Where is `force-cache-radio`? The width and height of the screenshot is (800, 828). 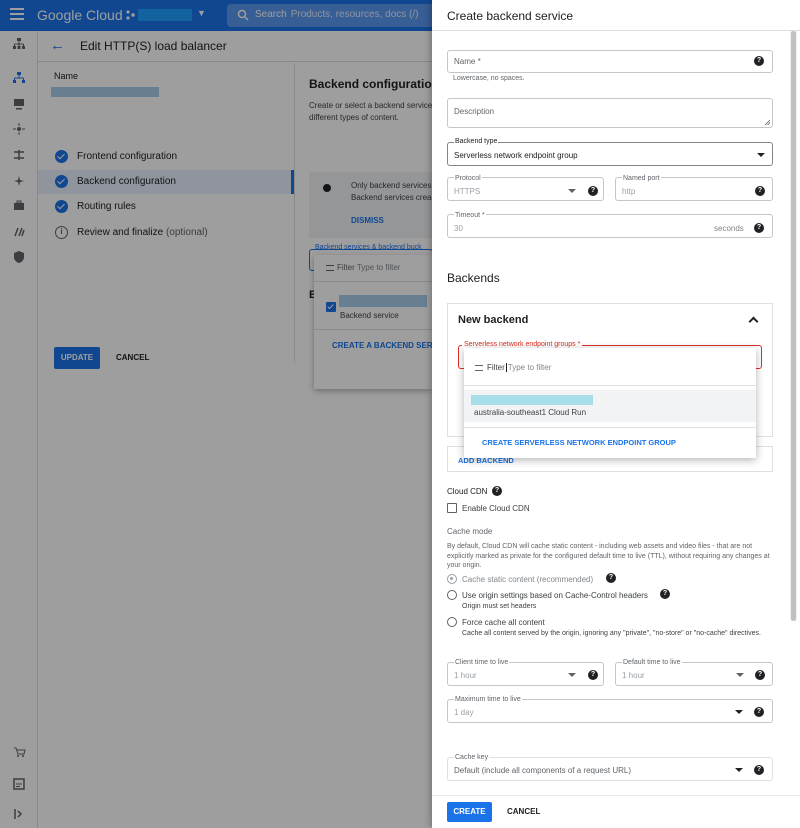
force-cache-radio is located at coordinates (452, 622).